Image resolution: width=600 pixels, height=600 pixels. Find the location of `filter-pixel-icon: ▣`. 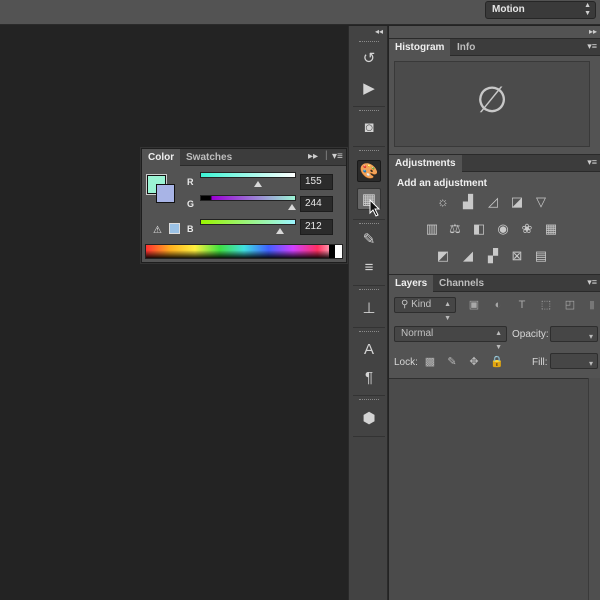

filter-pixel-icon: ▣ is located at coordinates (474, 305).